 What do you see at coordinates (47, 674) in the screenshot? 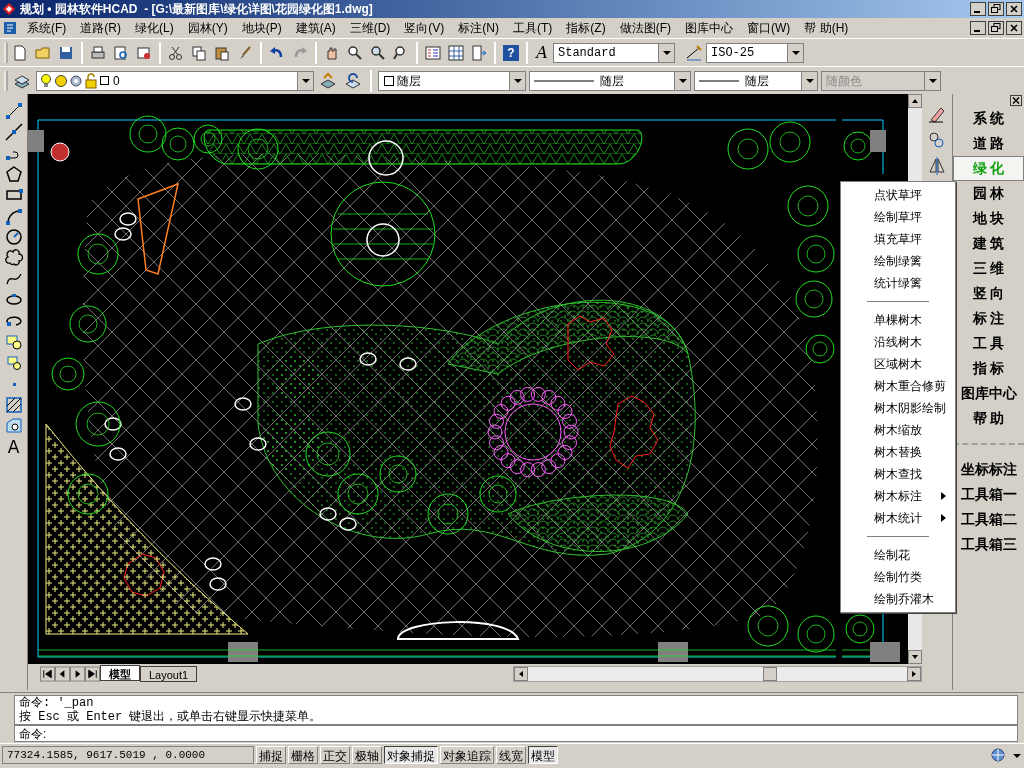
I see `first-tab-button` at bounding box center [47, 674].